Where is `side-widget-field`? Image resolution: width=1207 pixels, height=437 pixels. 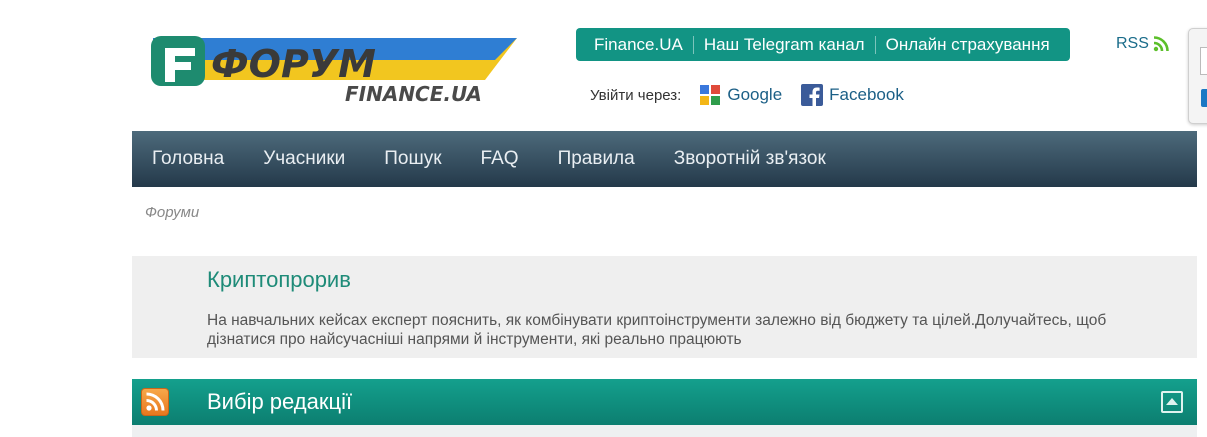
side-widget-field is located at coordinates (1203, 61).